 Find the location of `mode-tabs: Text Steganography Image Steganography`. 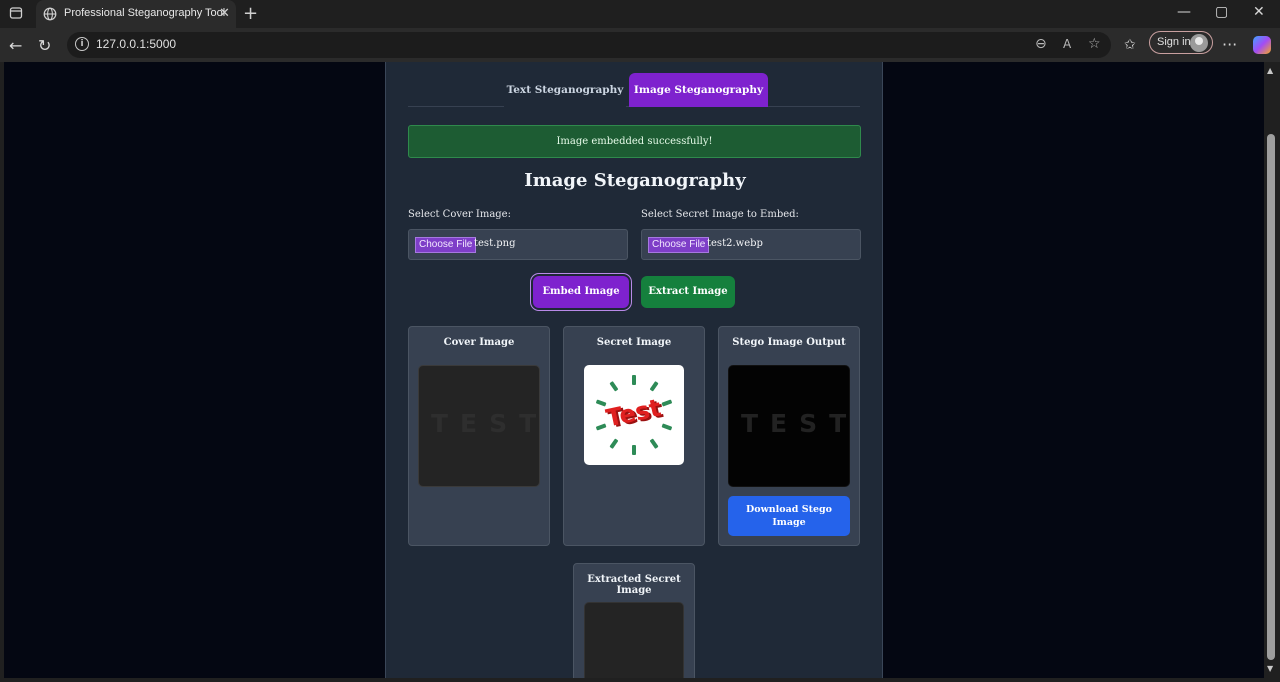

mode-tabs: Text Steganography Image Steganography is located at coordinates (634, 84).